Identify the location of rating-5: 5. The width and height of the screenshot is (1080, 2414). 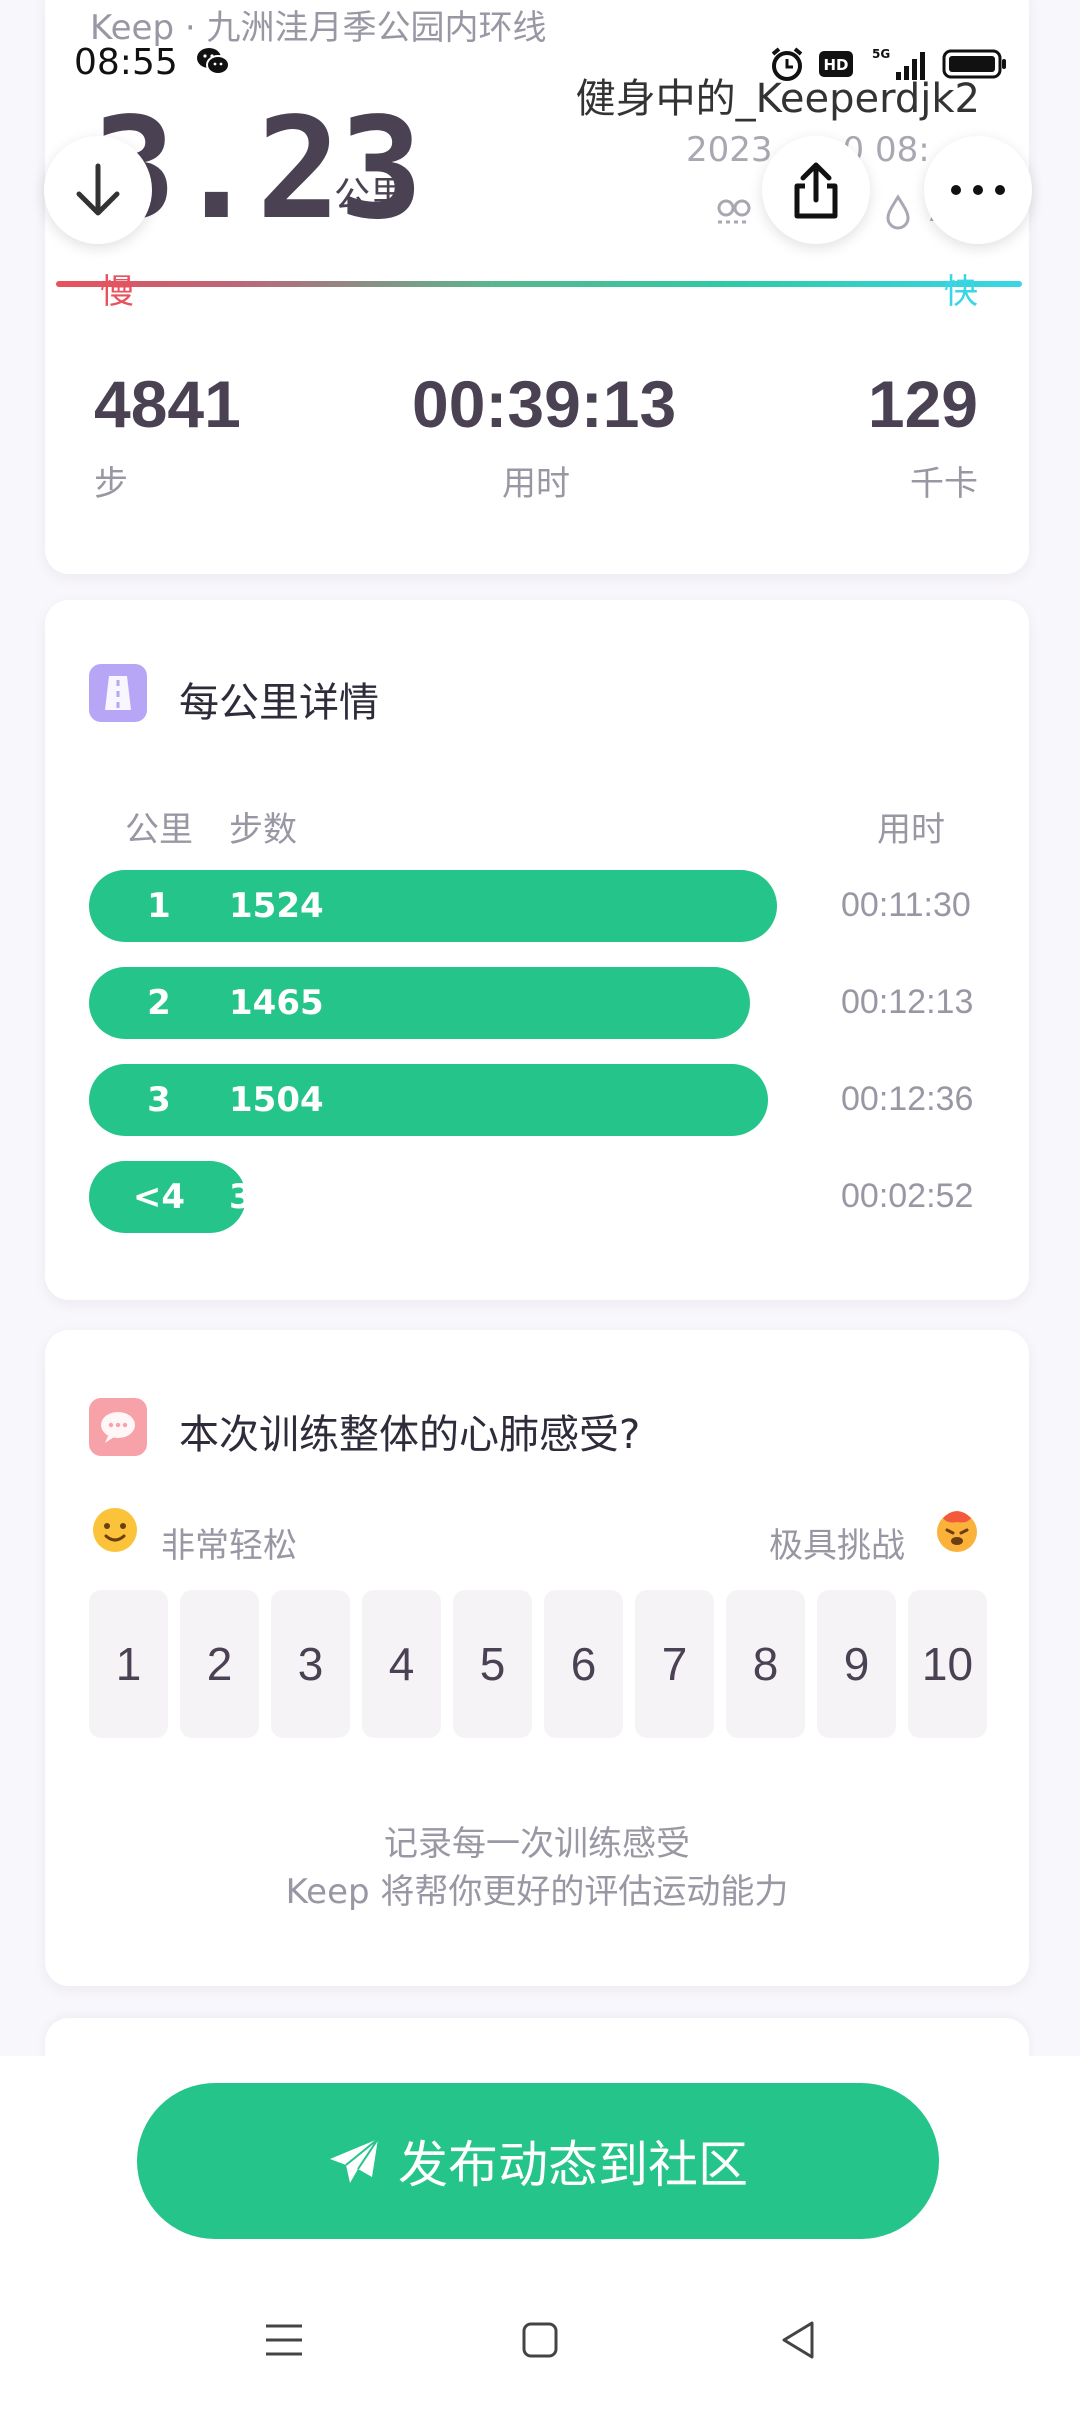
(492, 1664).